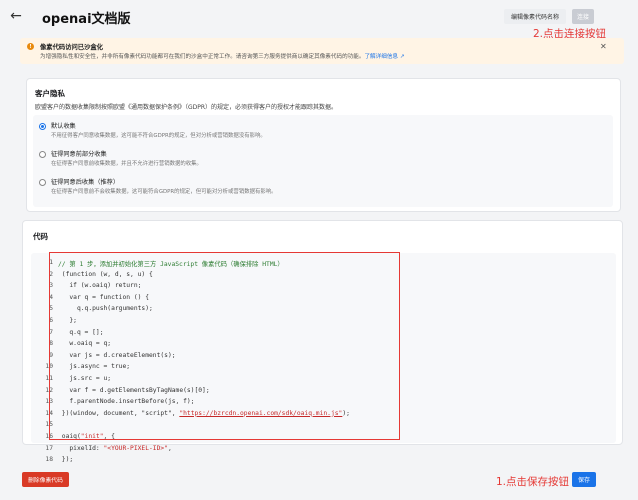 The height and width of the screenshot is (500, 638). I want to click on edit-name-button: 编辑像素代码名称, so click(535, 16).